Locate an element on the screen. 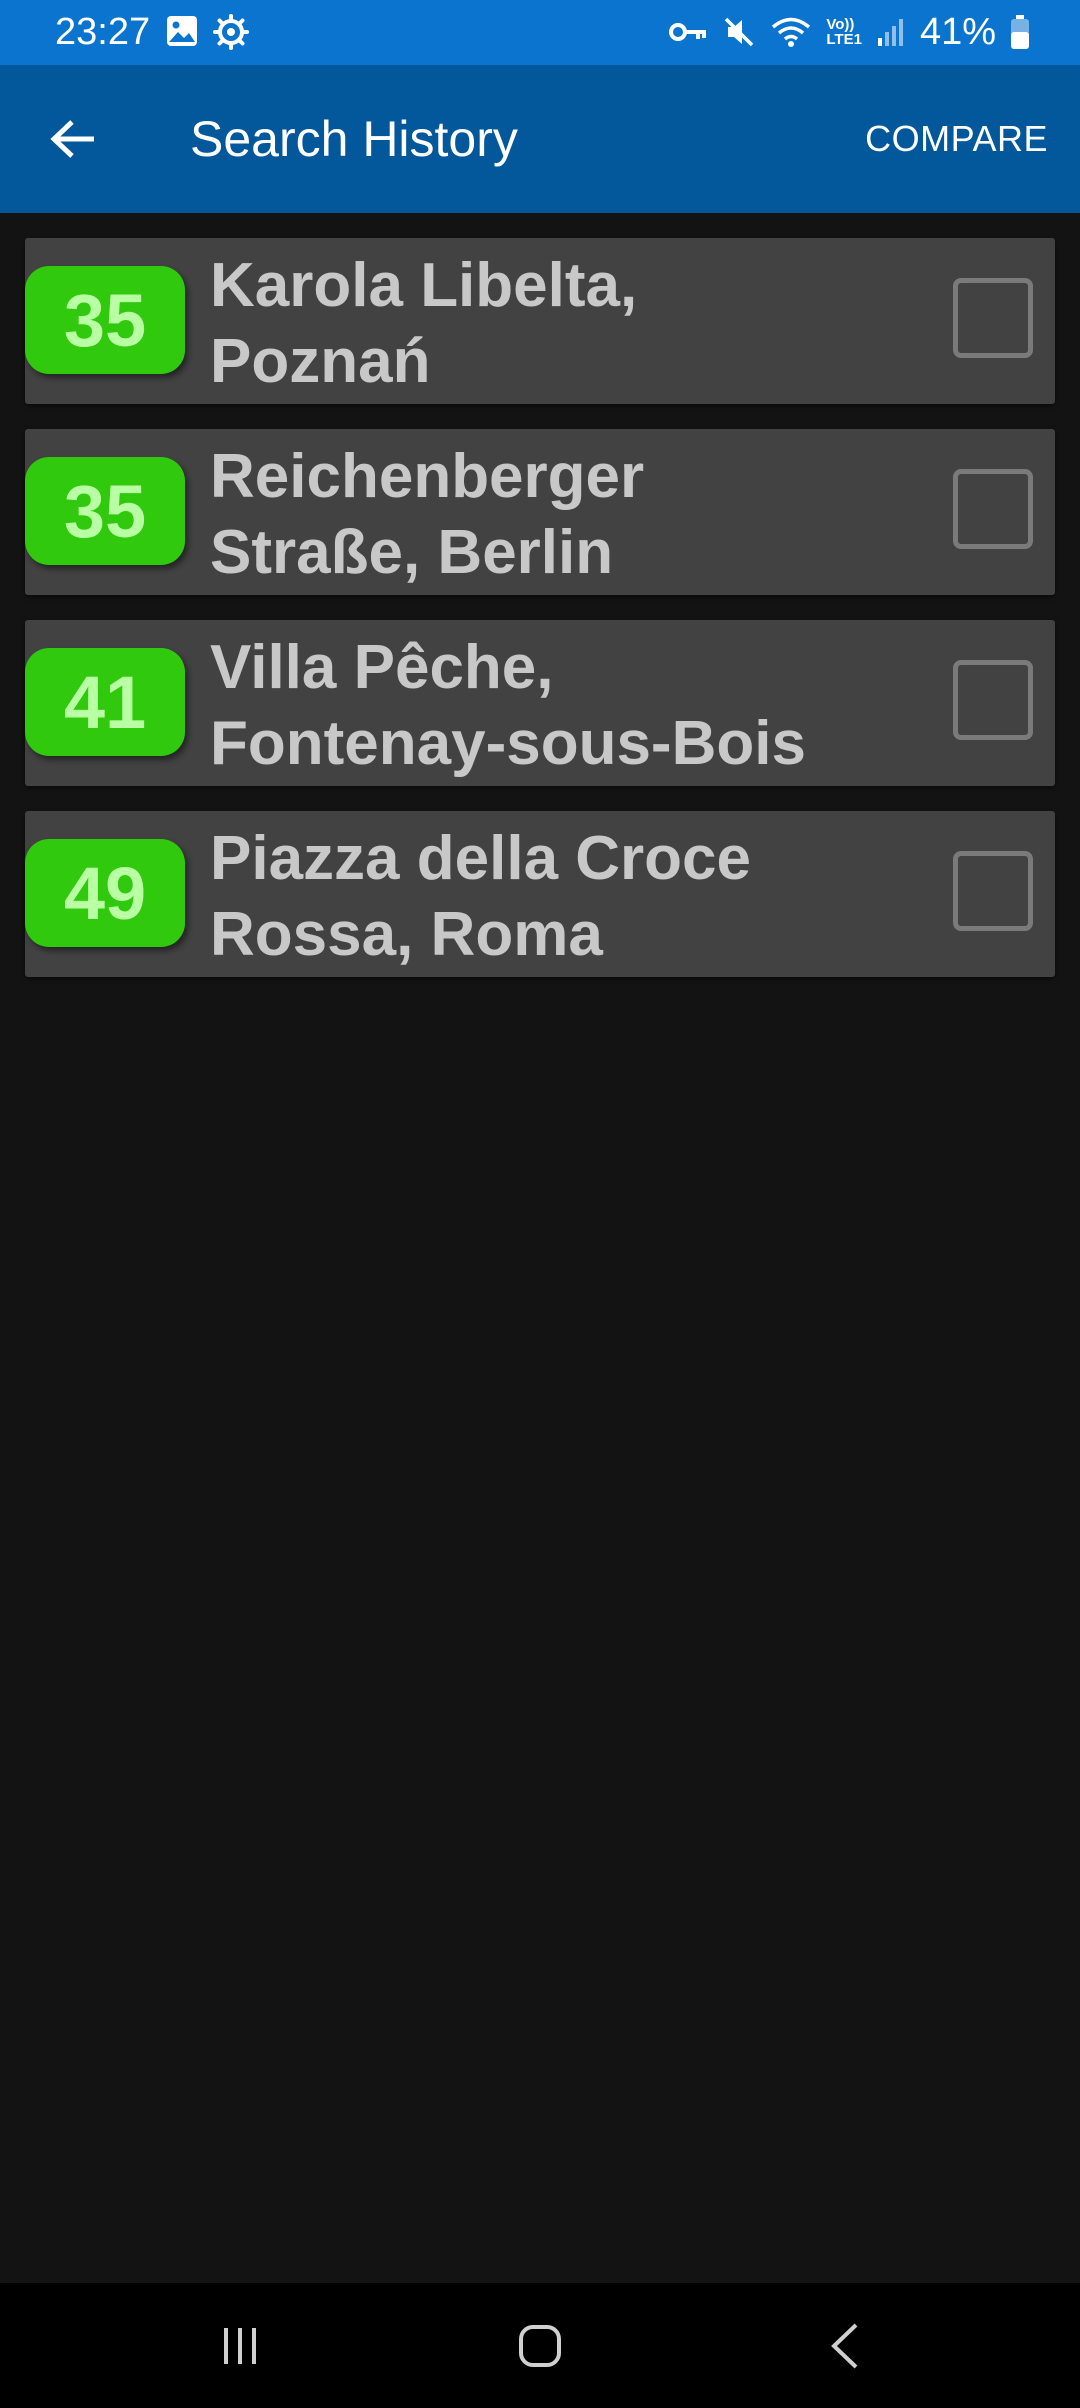  location-line-2: Fontenay-sous-Bois is located at coordinates (508, 743).